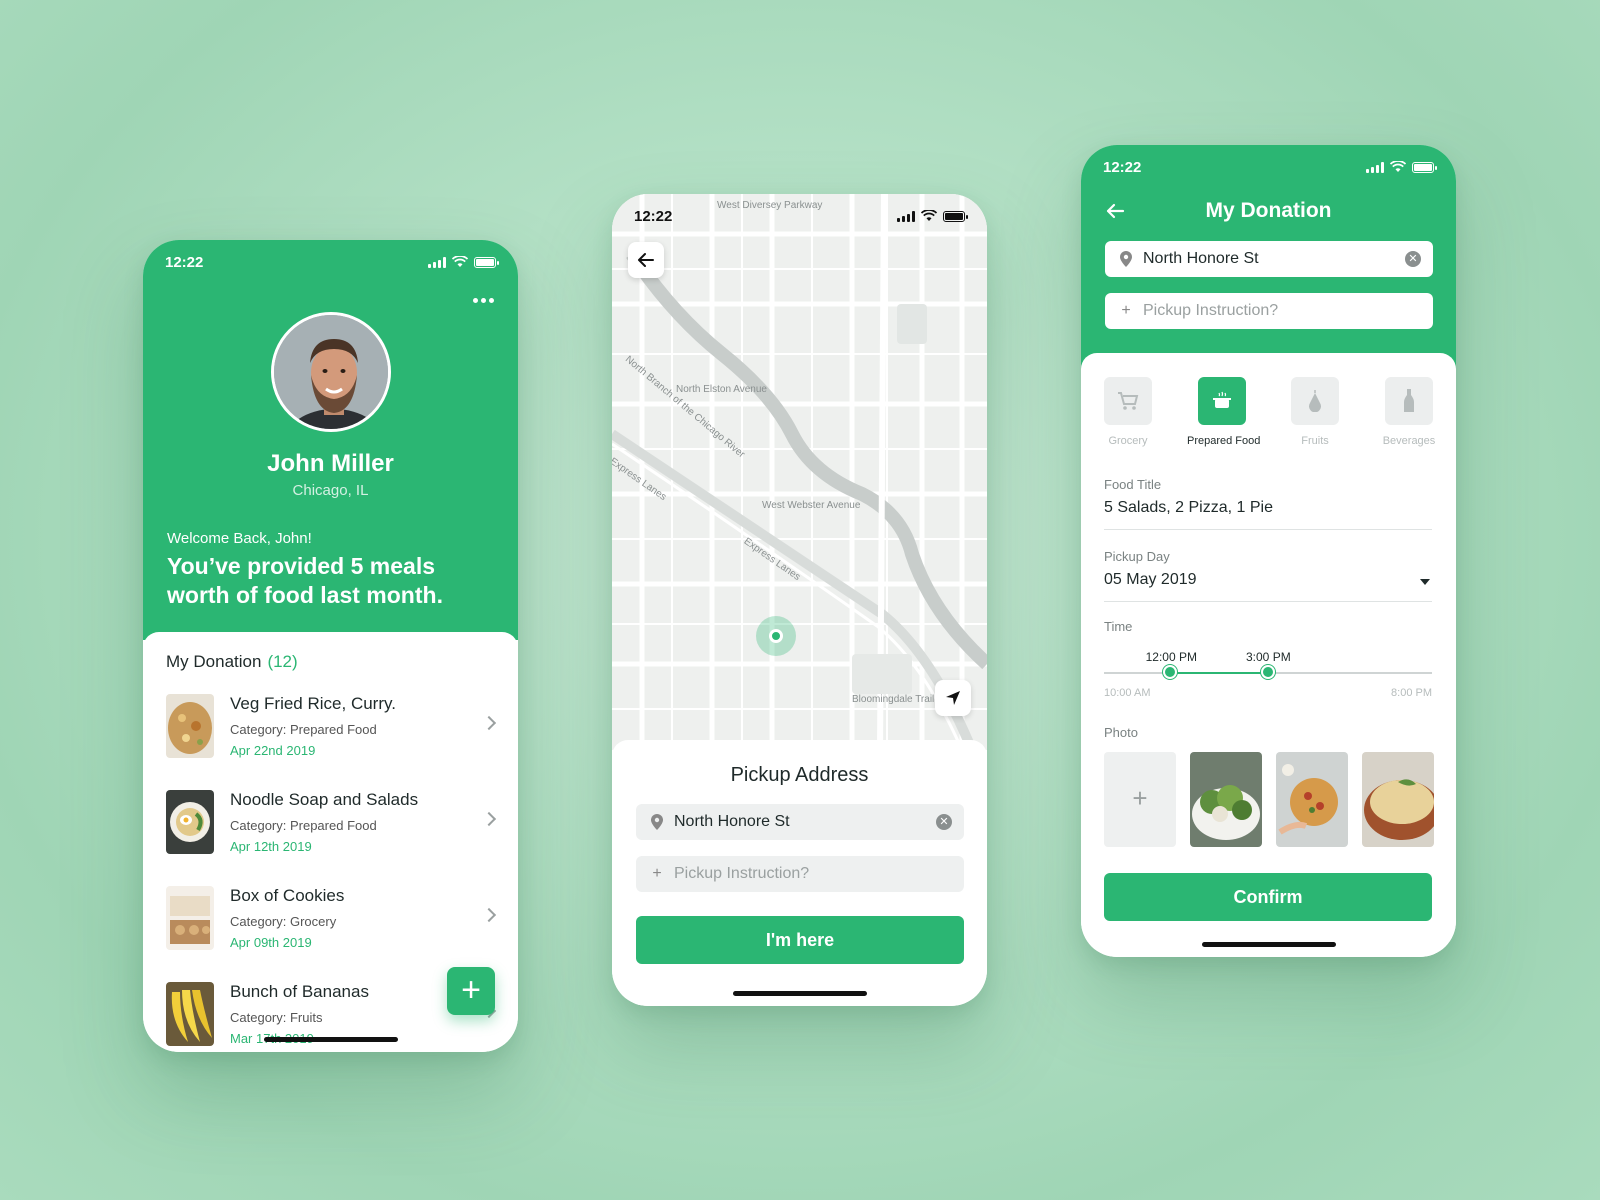  Describe the element at coordinates (1224, 412) in the screenshot. I see `category-prepared-food: Prepared Food` at that location.